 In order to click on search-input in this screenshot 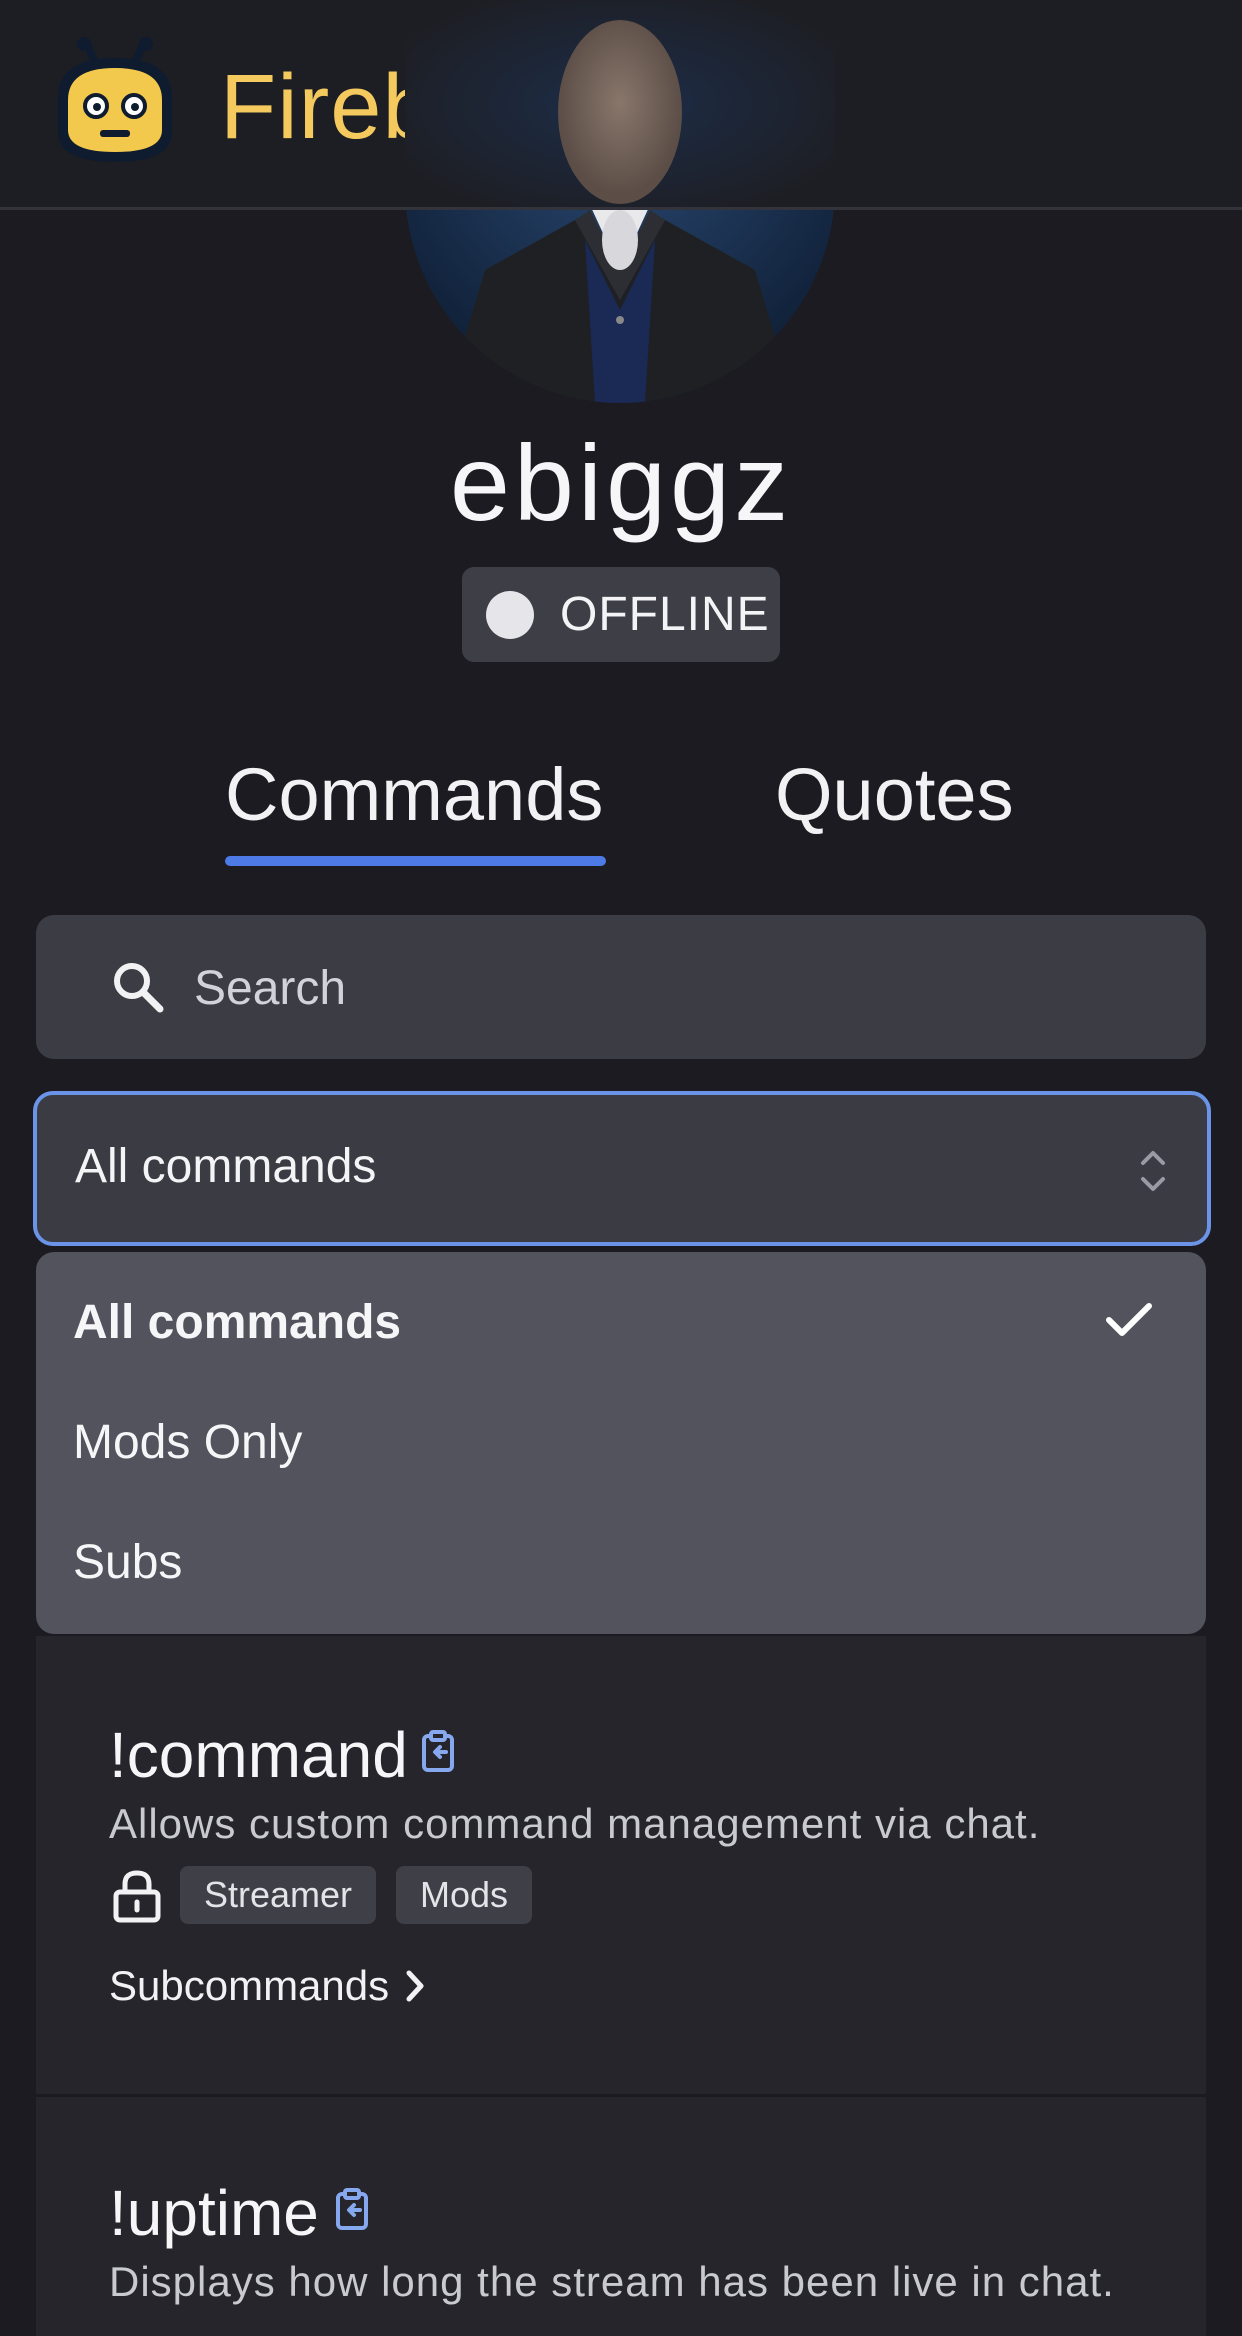, I will do `click(674, 988)`.